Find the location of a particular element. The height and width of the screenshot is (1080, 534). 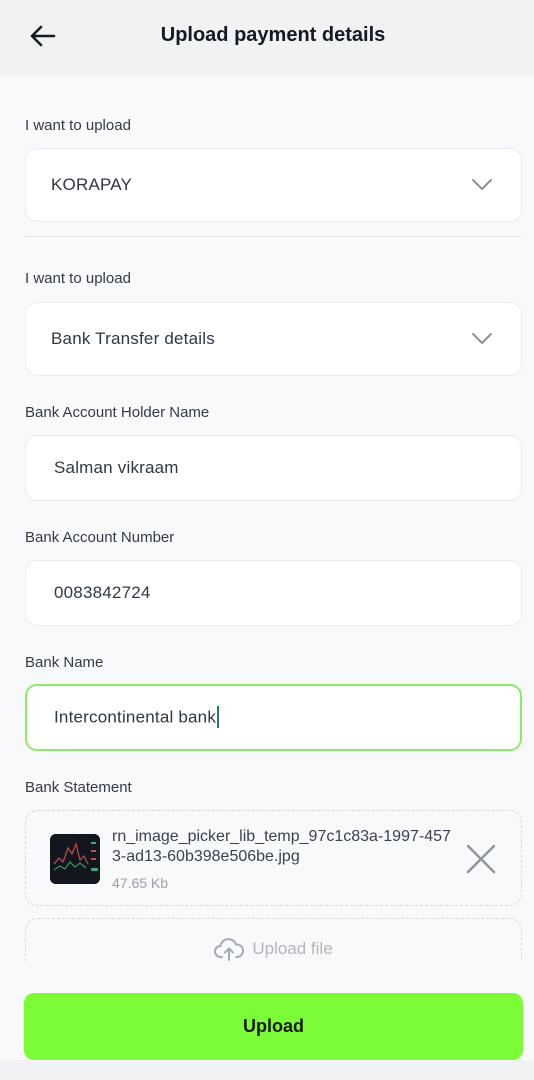

section-divider is located at coordinates (273, 236).